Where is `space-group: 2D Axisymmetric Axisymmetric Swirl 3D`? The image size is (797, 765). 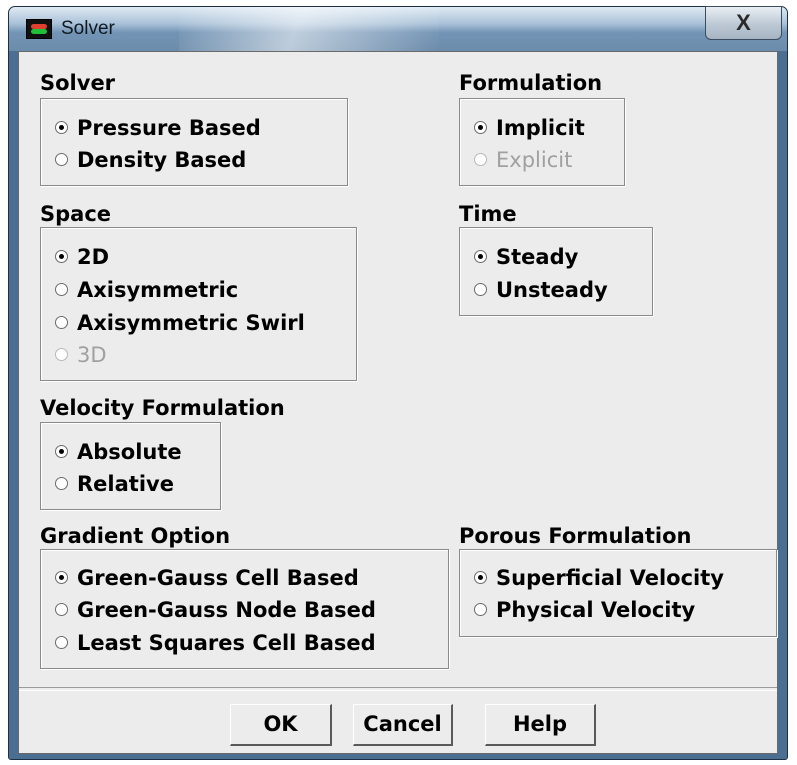 space-group: 2D Axisymmetric Axisymmetric Swirl 3D is located at coordinates (198, 304).